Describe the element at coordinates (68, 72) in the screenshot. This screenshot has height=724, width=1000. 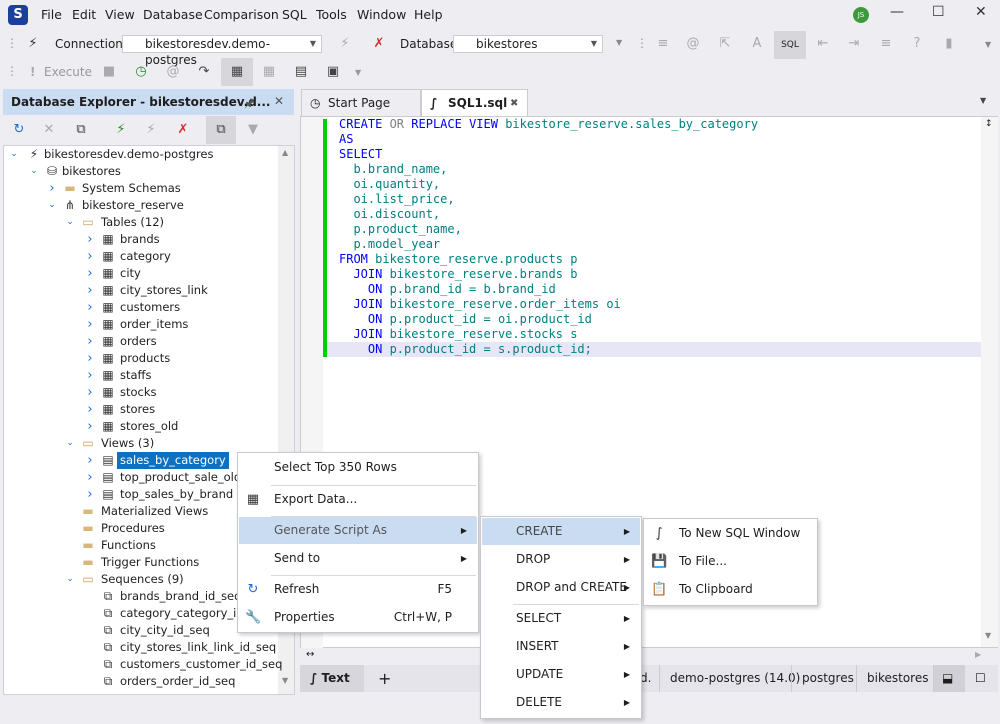
I see `execute-button: Execute` at that location.